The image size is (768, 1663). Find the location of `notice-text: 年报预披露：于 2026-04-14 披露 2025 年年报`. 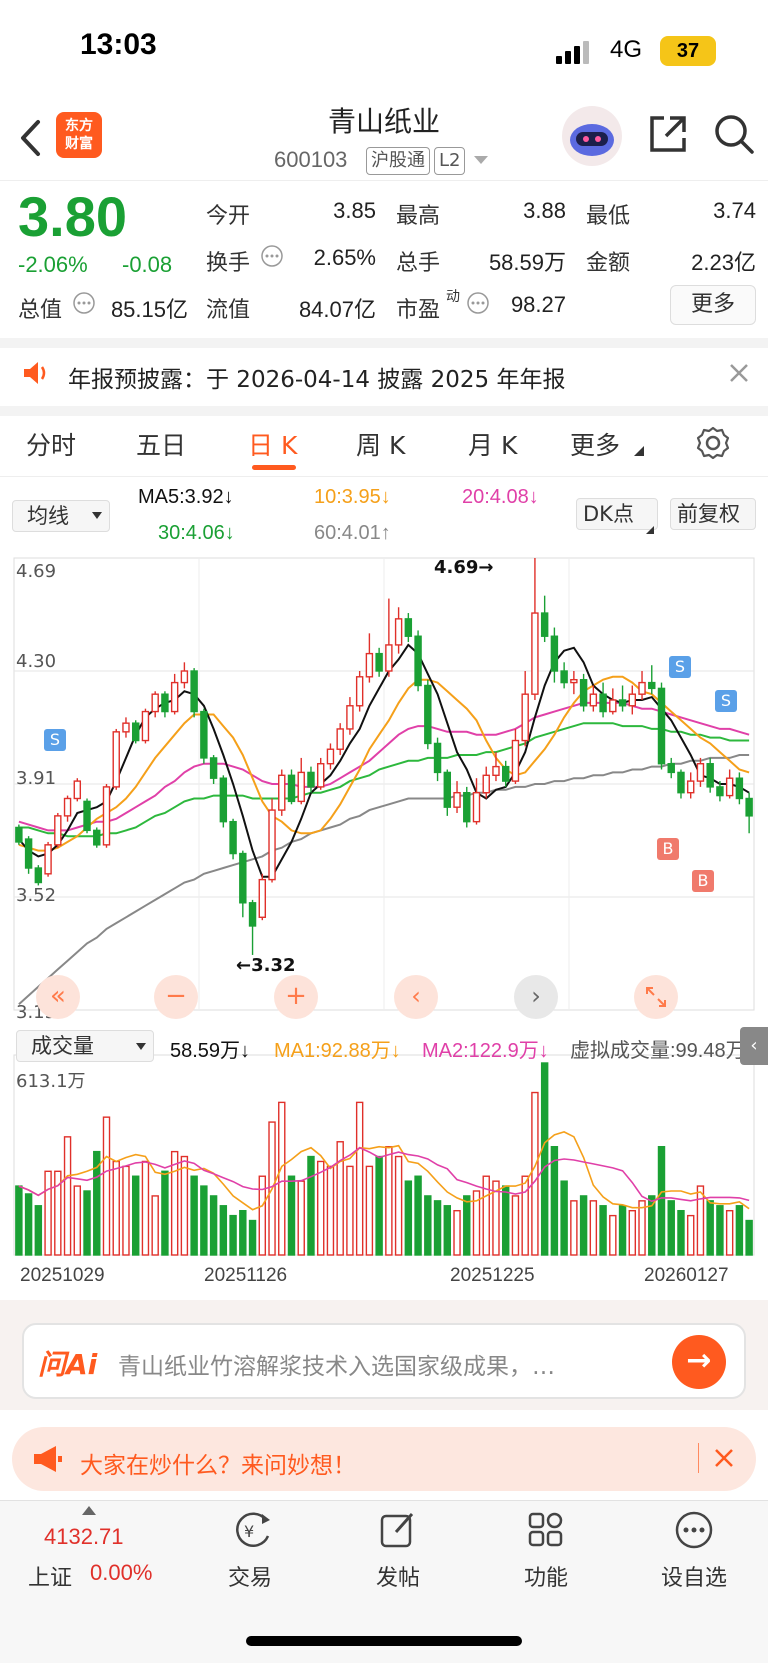

notice-text: 年报预披露：于 2026-04-14 披露 2025 年年报 is located at coordinates (316, 377).